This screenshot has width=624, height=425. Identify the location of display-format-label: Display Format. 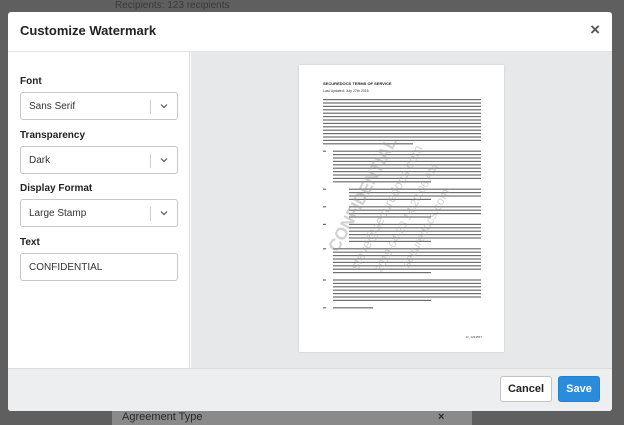
(56, 188).